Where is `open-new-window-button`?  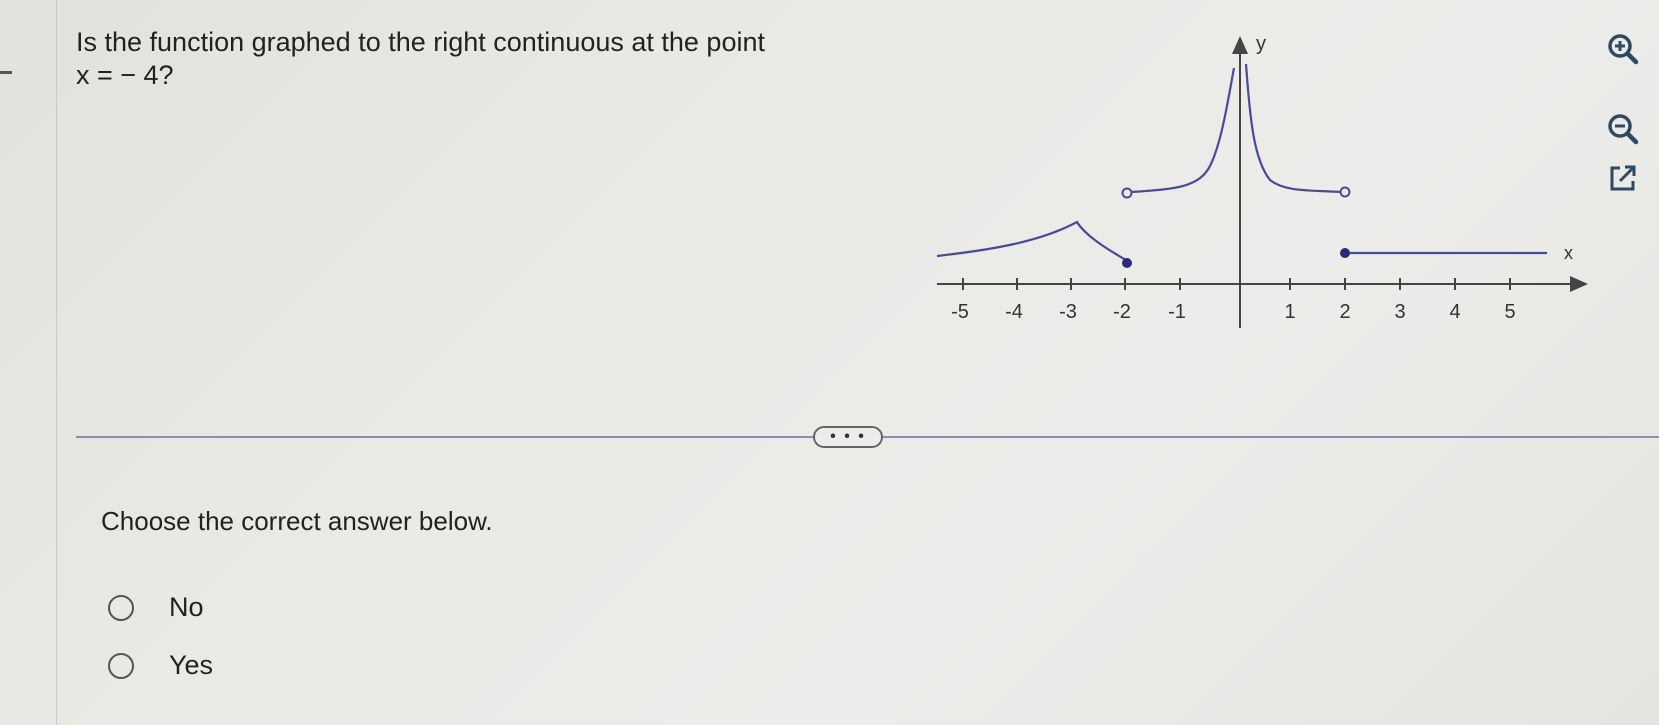
open-new-window-button is located at coordinates (1623, 178).